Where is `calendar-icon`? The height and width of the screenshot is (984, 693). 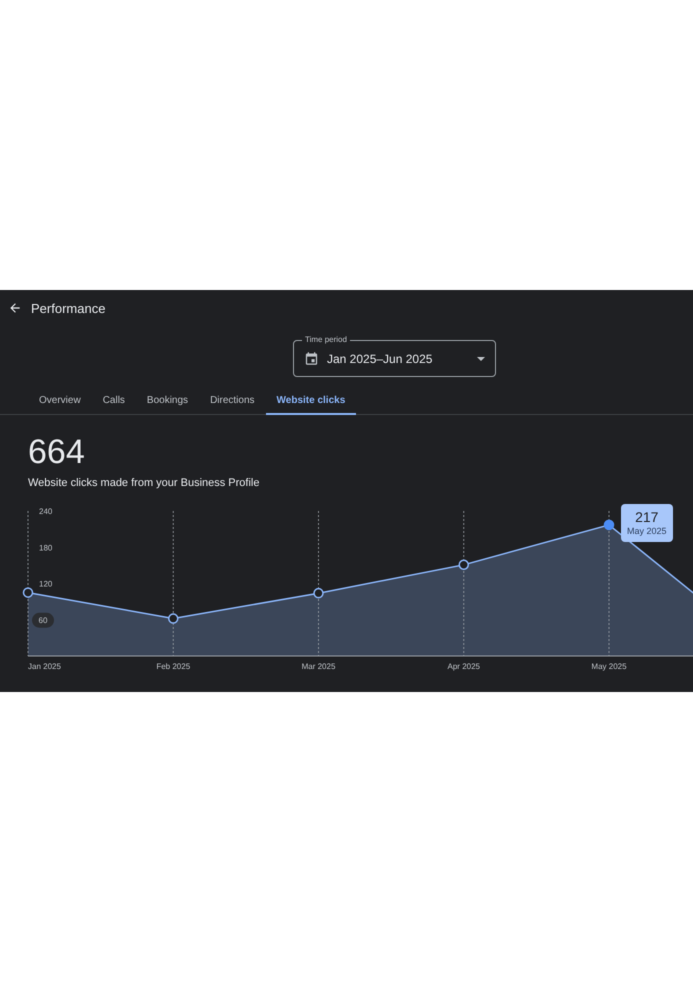 calendar-icon is located at coordinates (311, 358).